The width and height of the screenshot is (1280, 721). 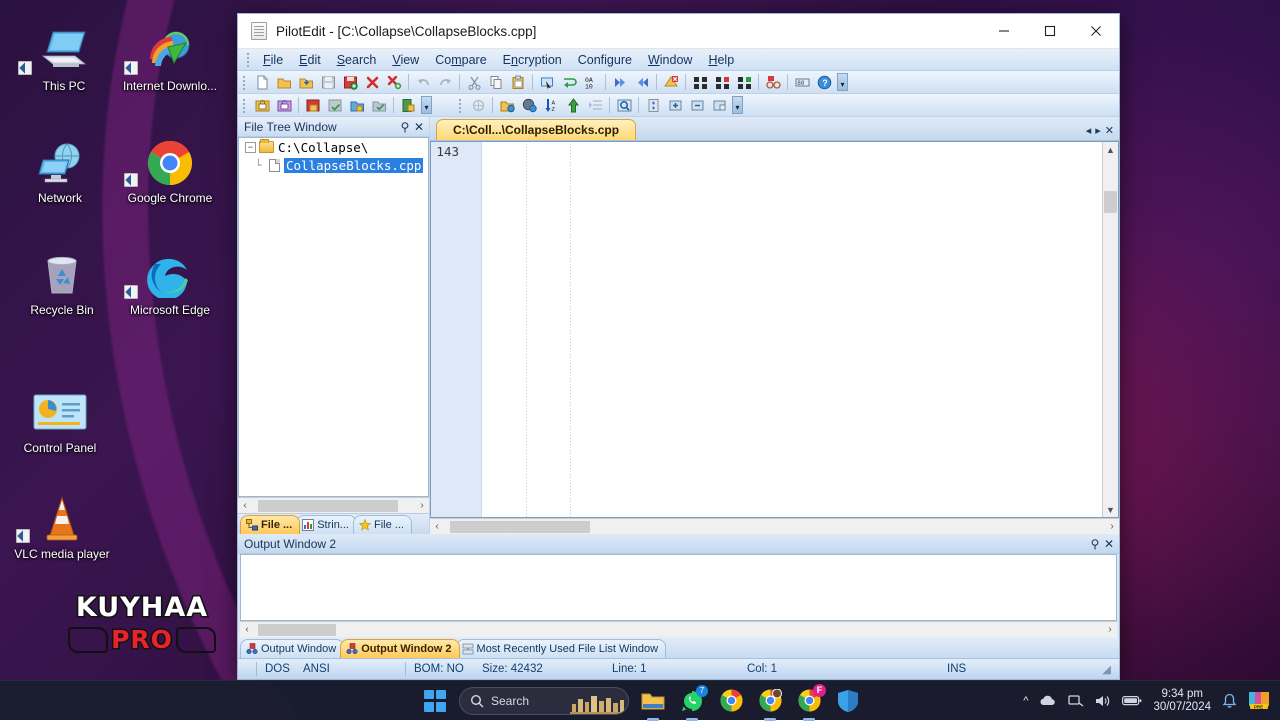 What do you see at coordinates (536, 129) in the screenshot?
I see `editor-tab-collapseblocks: C:\Coll...\CollapseBlocks.cpp` at bounding box center [536, 129].